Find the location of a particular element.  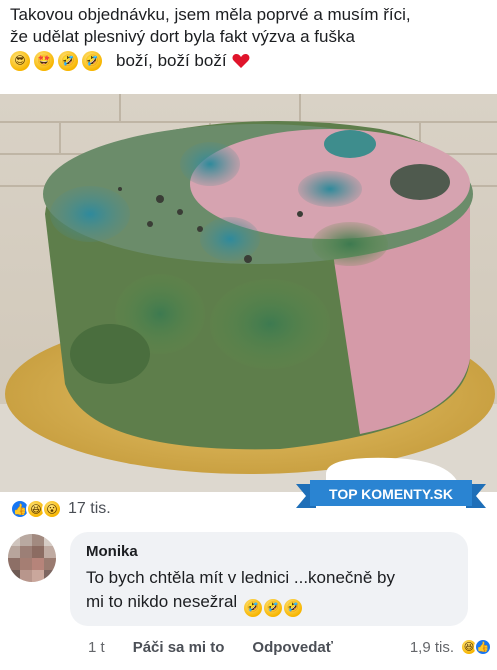

wow-reaction-icon: 😮 is located at coordinates (52, 509).